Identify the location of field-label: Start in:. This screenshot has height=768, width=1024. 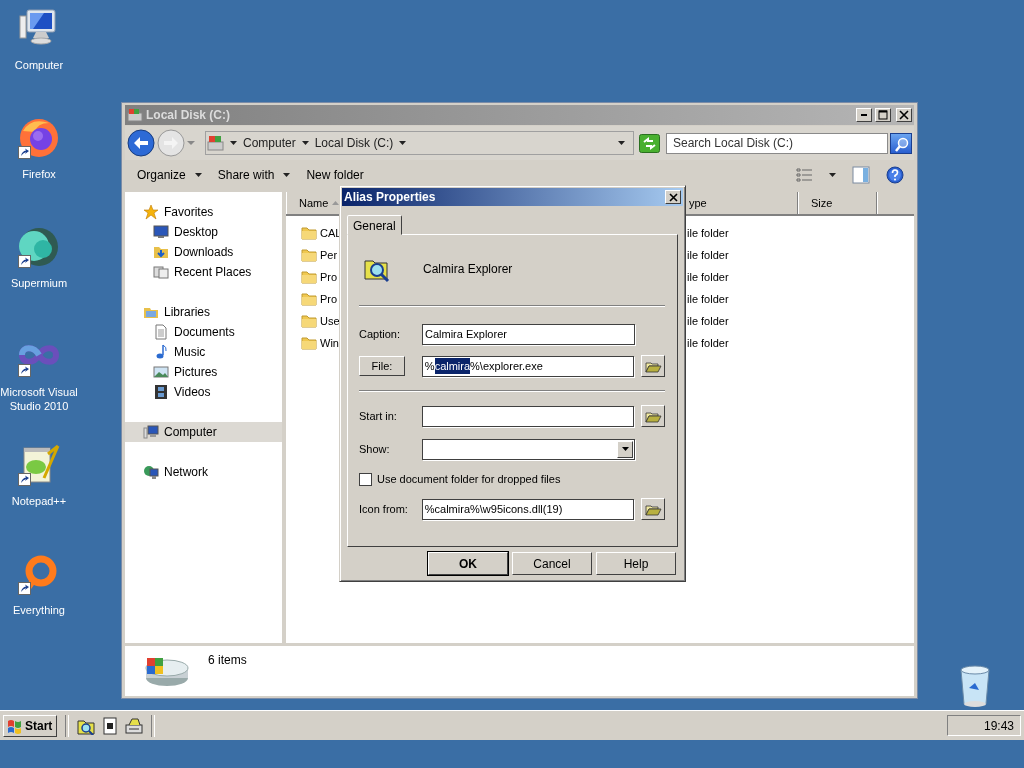
(378, 416).